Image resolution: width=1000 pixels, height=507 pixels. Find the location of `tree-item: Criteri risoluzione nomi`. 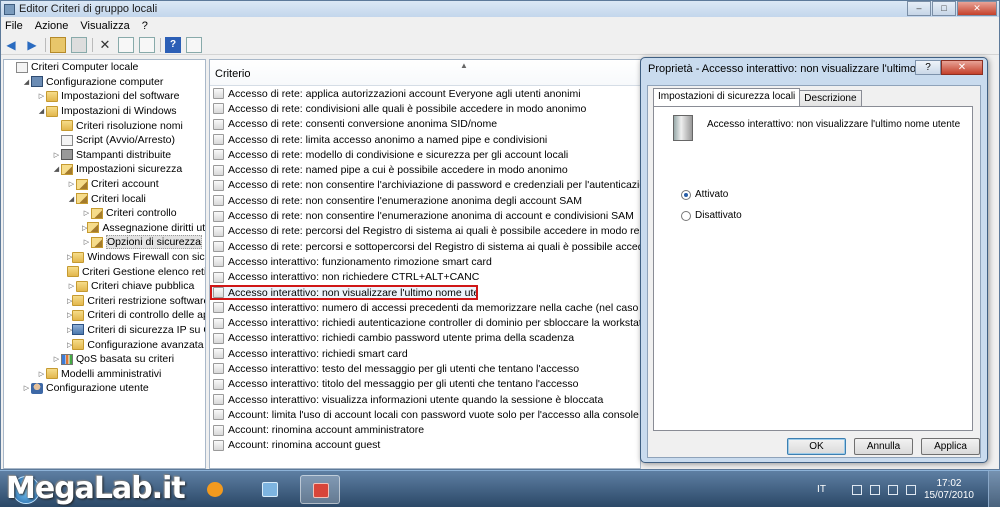

tree-item: Criteri risoluzione nomi is located at coordinates (104, 125).